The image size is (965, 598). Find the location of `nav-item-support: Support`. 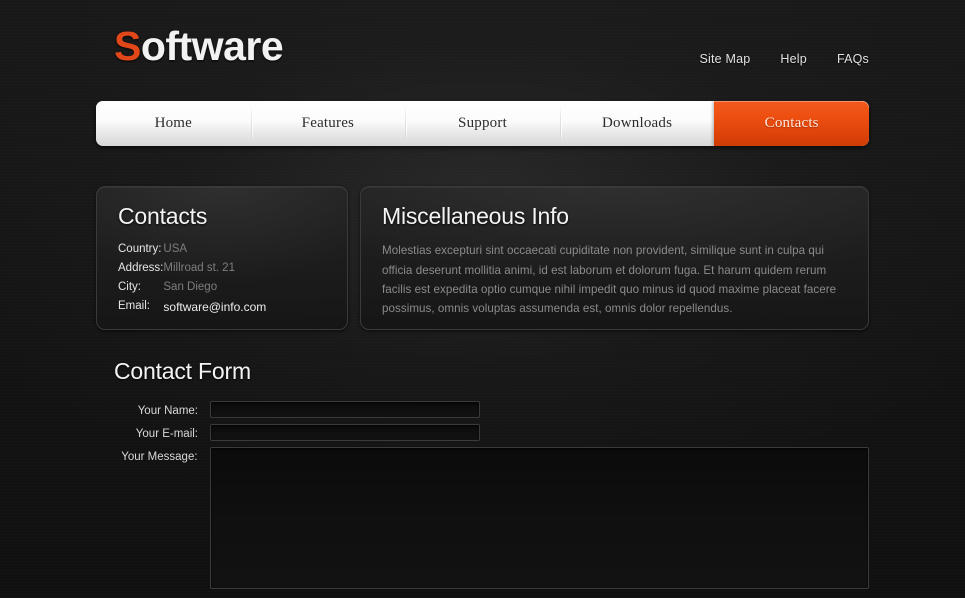

nav-item-support: Support is located at coordinates (482, 123).